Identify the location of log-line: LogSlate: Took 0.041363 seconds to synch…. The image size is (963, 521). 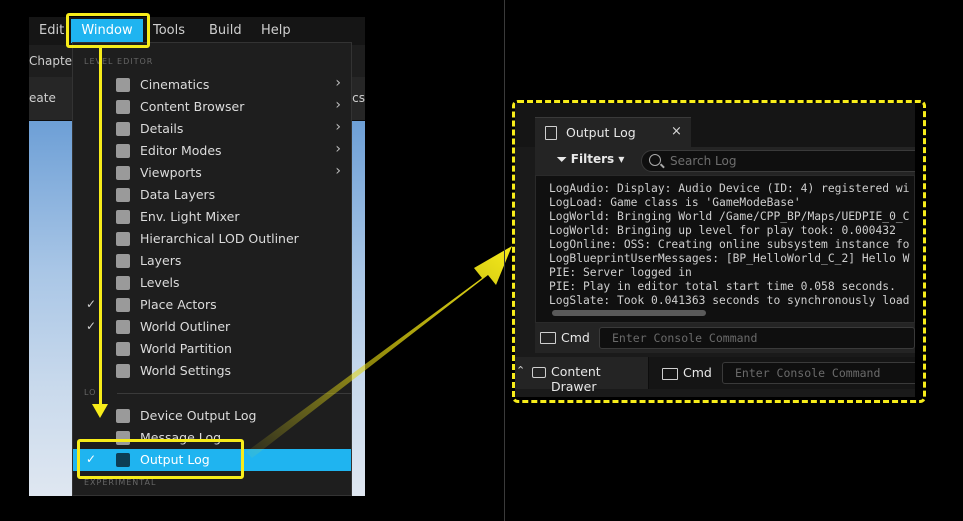
(729, 300).